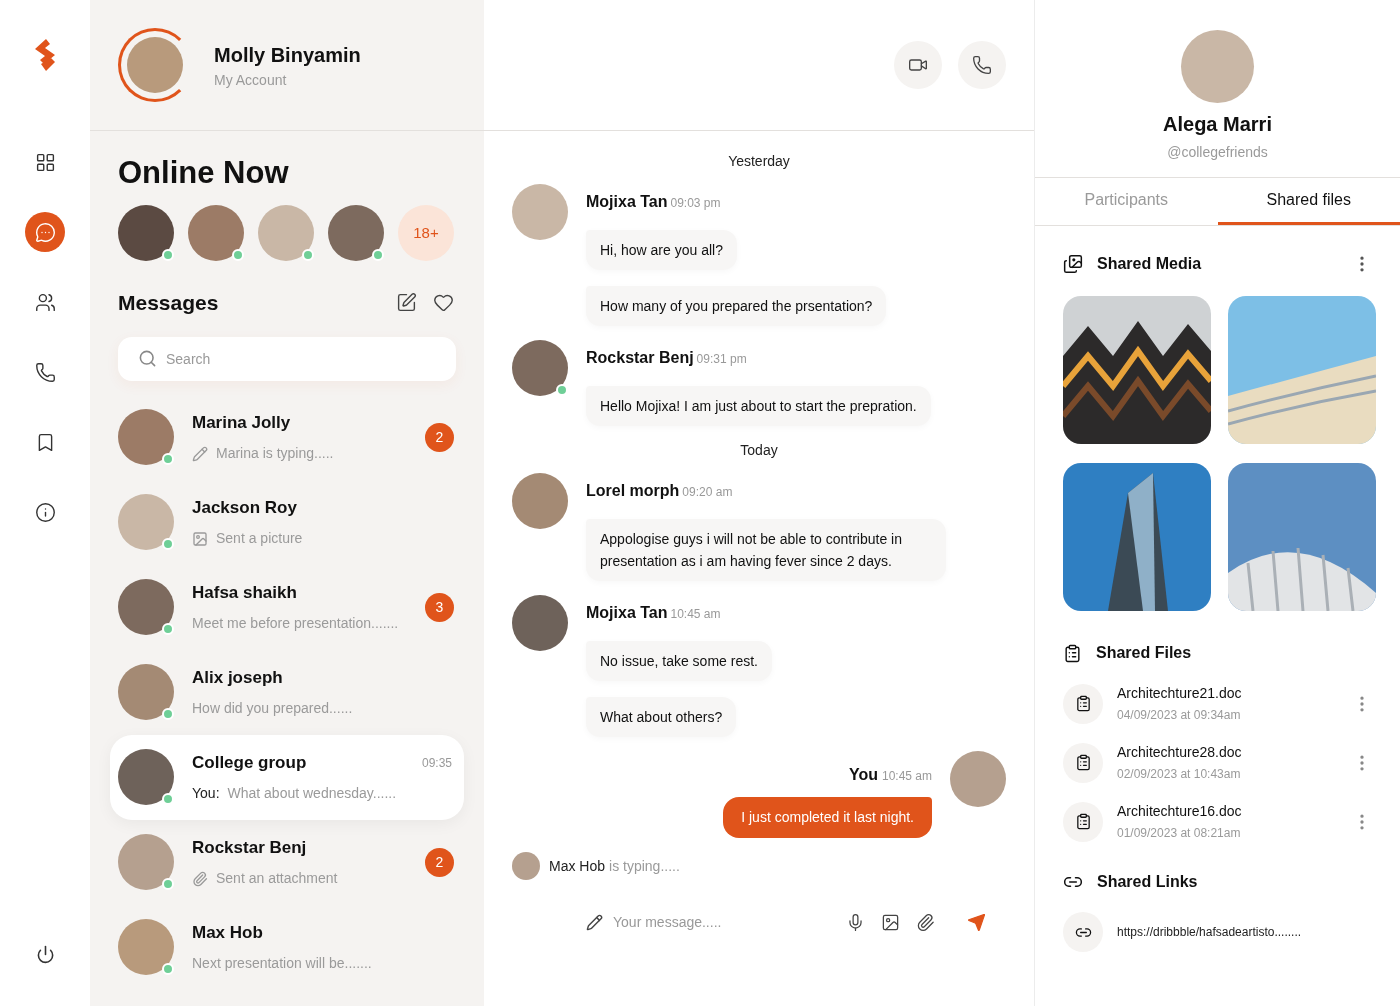 The image size is (1400, 1006). What do you see at coordinates (147, 358) in the screenshot?
I see `search-icon` at bounding box center [147, 358].